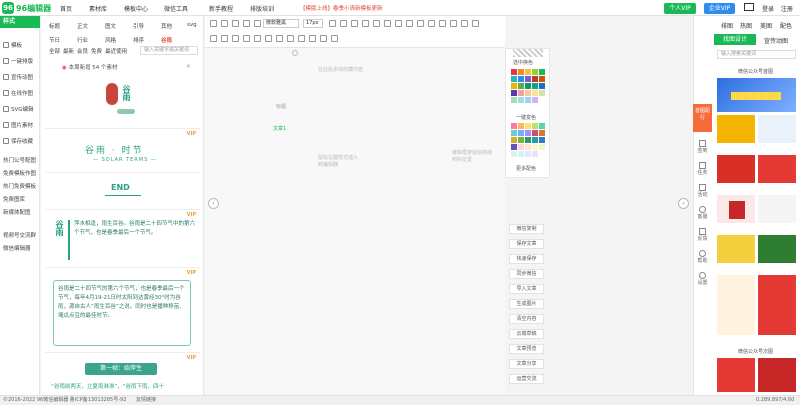 The height and width of the screenshot is (405, 800). I want to click on save-article-button: 保存文章, so click(526, 244).